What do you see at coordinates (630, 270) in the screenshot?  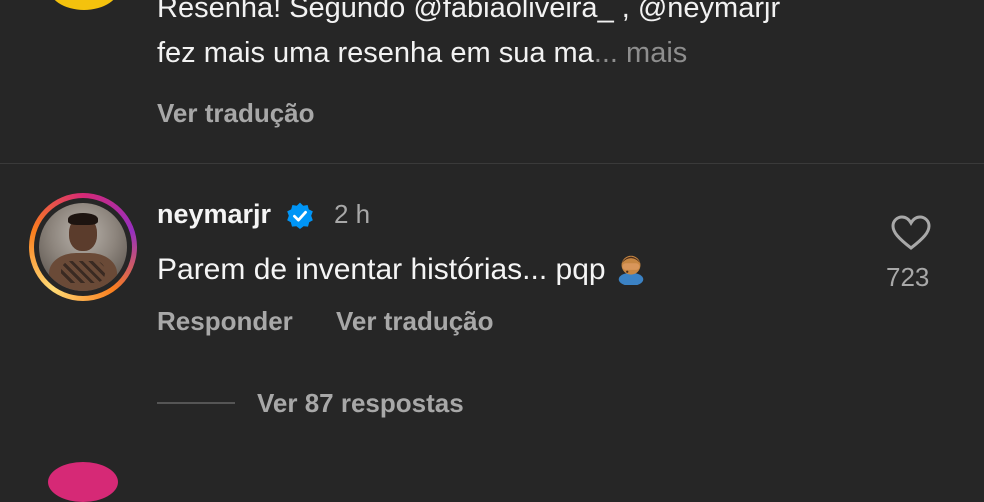 I see `facepalm-emoji-icon` at bounding box center [630, 270].